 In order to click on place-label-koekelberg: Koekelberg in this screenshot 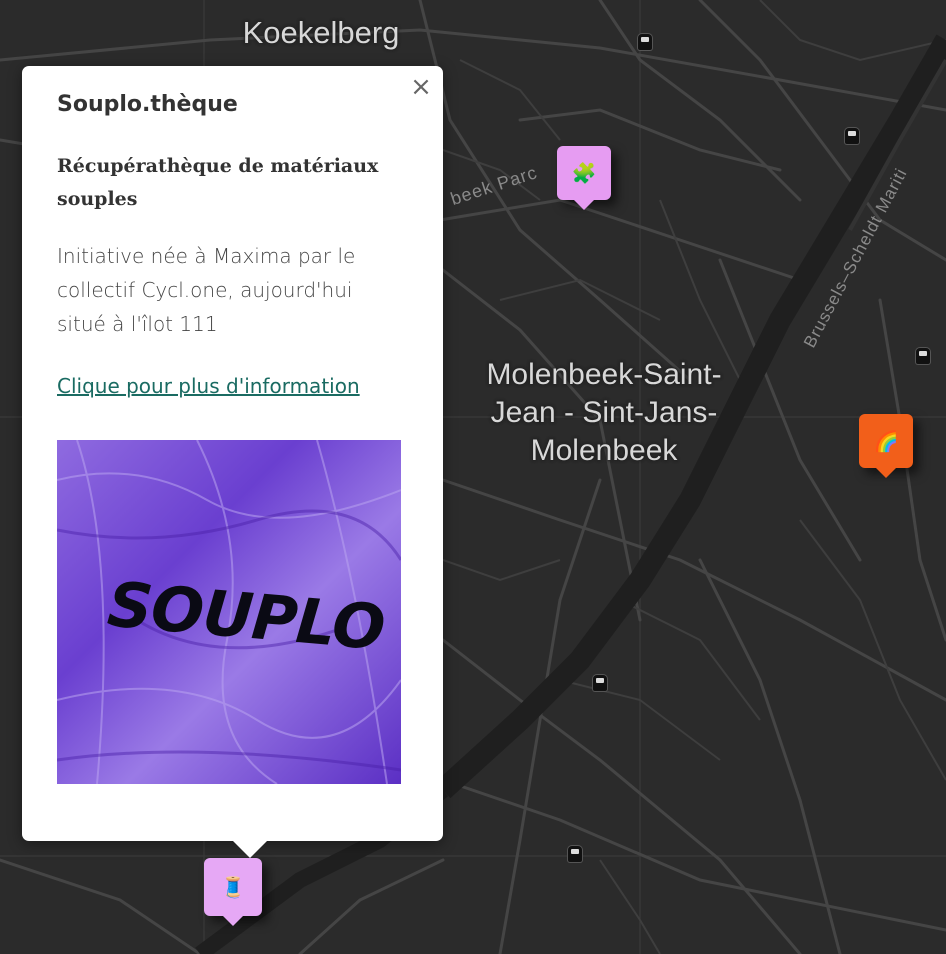, I will do `click(321, 32)`.